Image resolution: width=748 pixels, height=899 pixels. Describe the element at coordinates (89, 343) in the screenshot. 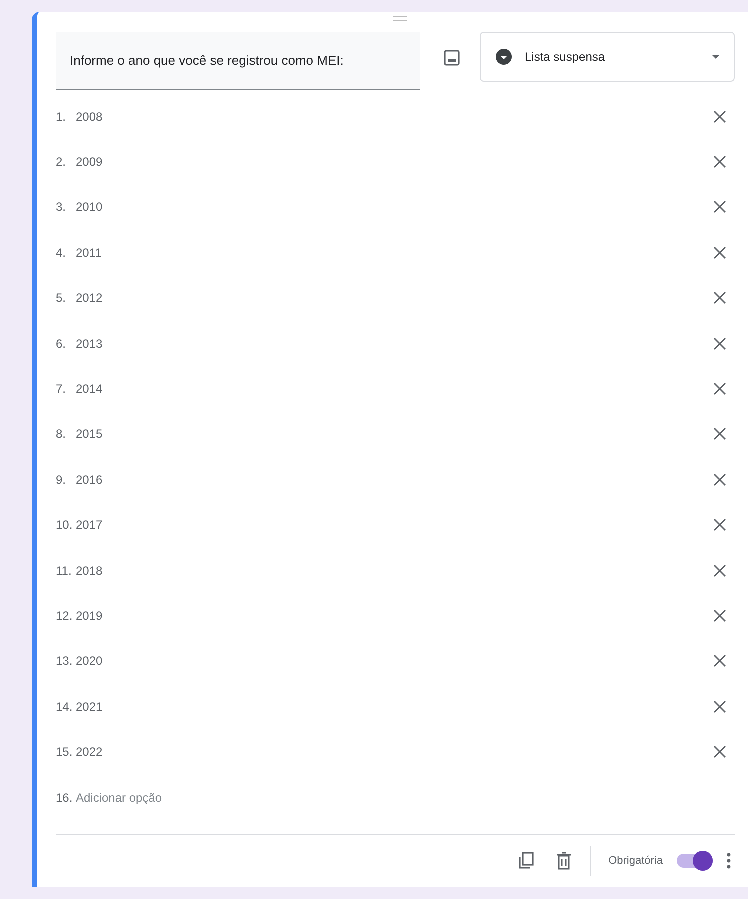

I see `option-field: 2013` at that location.